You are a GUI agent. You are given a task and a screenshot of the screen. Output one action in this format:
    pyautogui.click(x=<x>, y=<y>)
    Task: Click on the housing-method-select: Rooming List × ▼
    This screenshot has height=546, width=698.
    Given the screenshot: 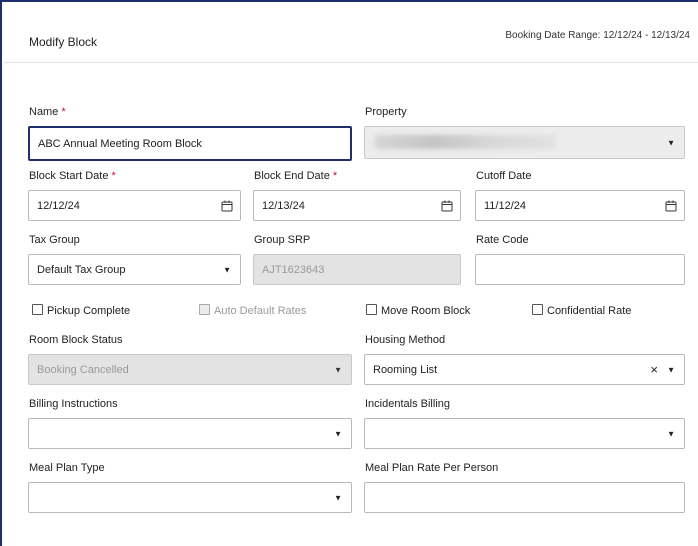 What is the action you would take?
    pyautogui.click(x=524, y=369)
    